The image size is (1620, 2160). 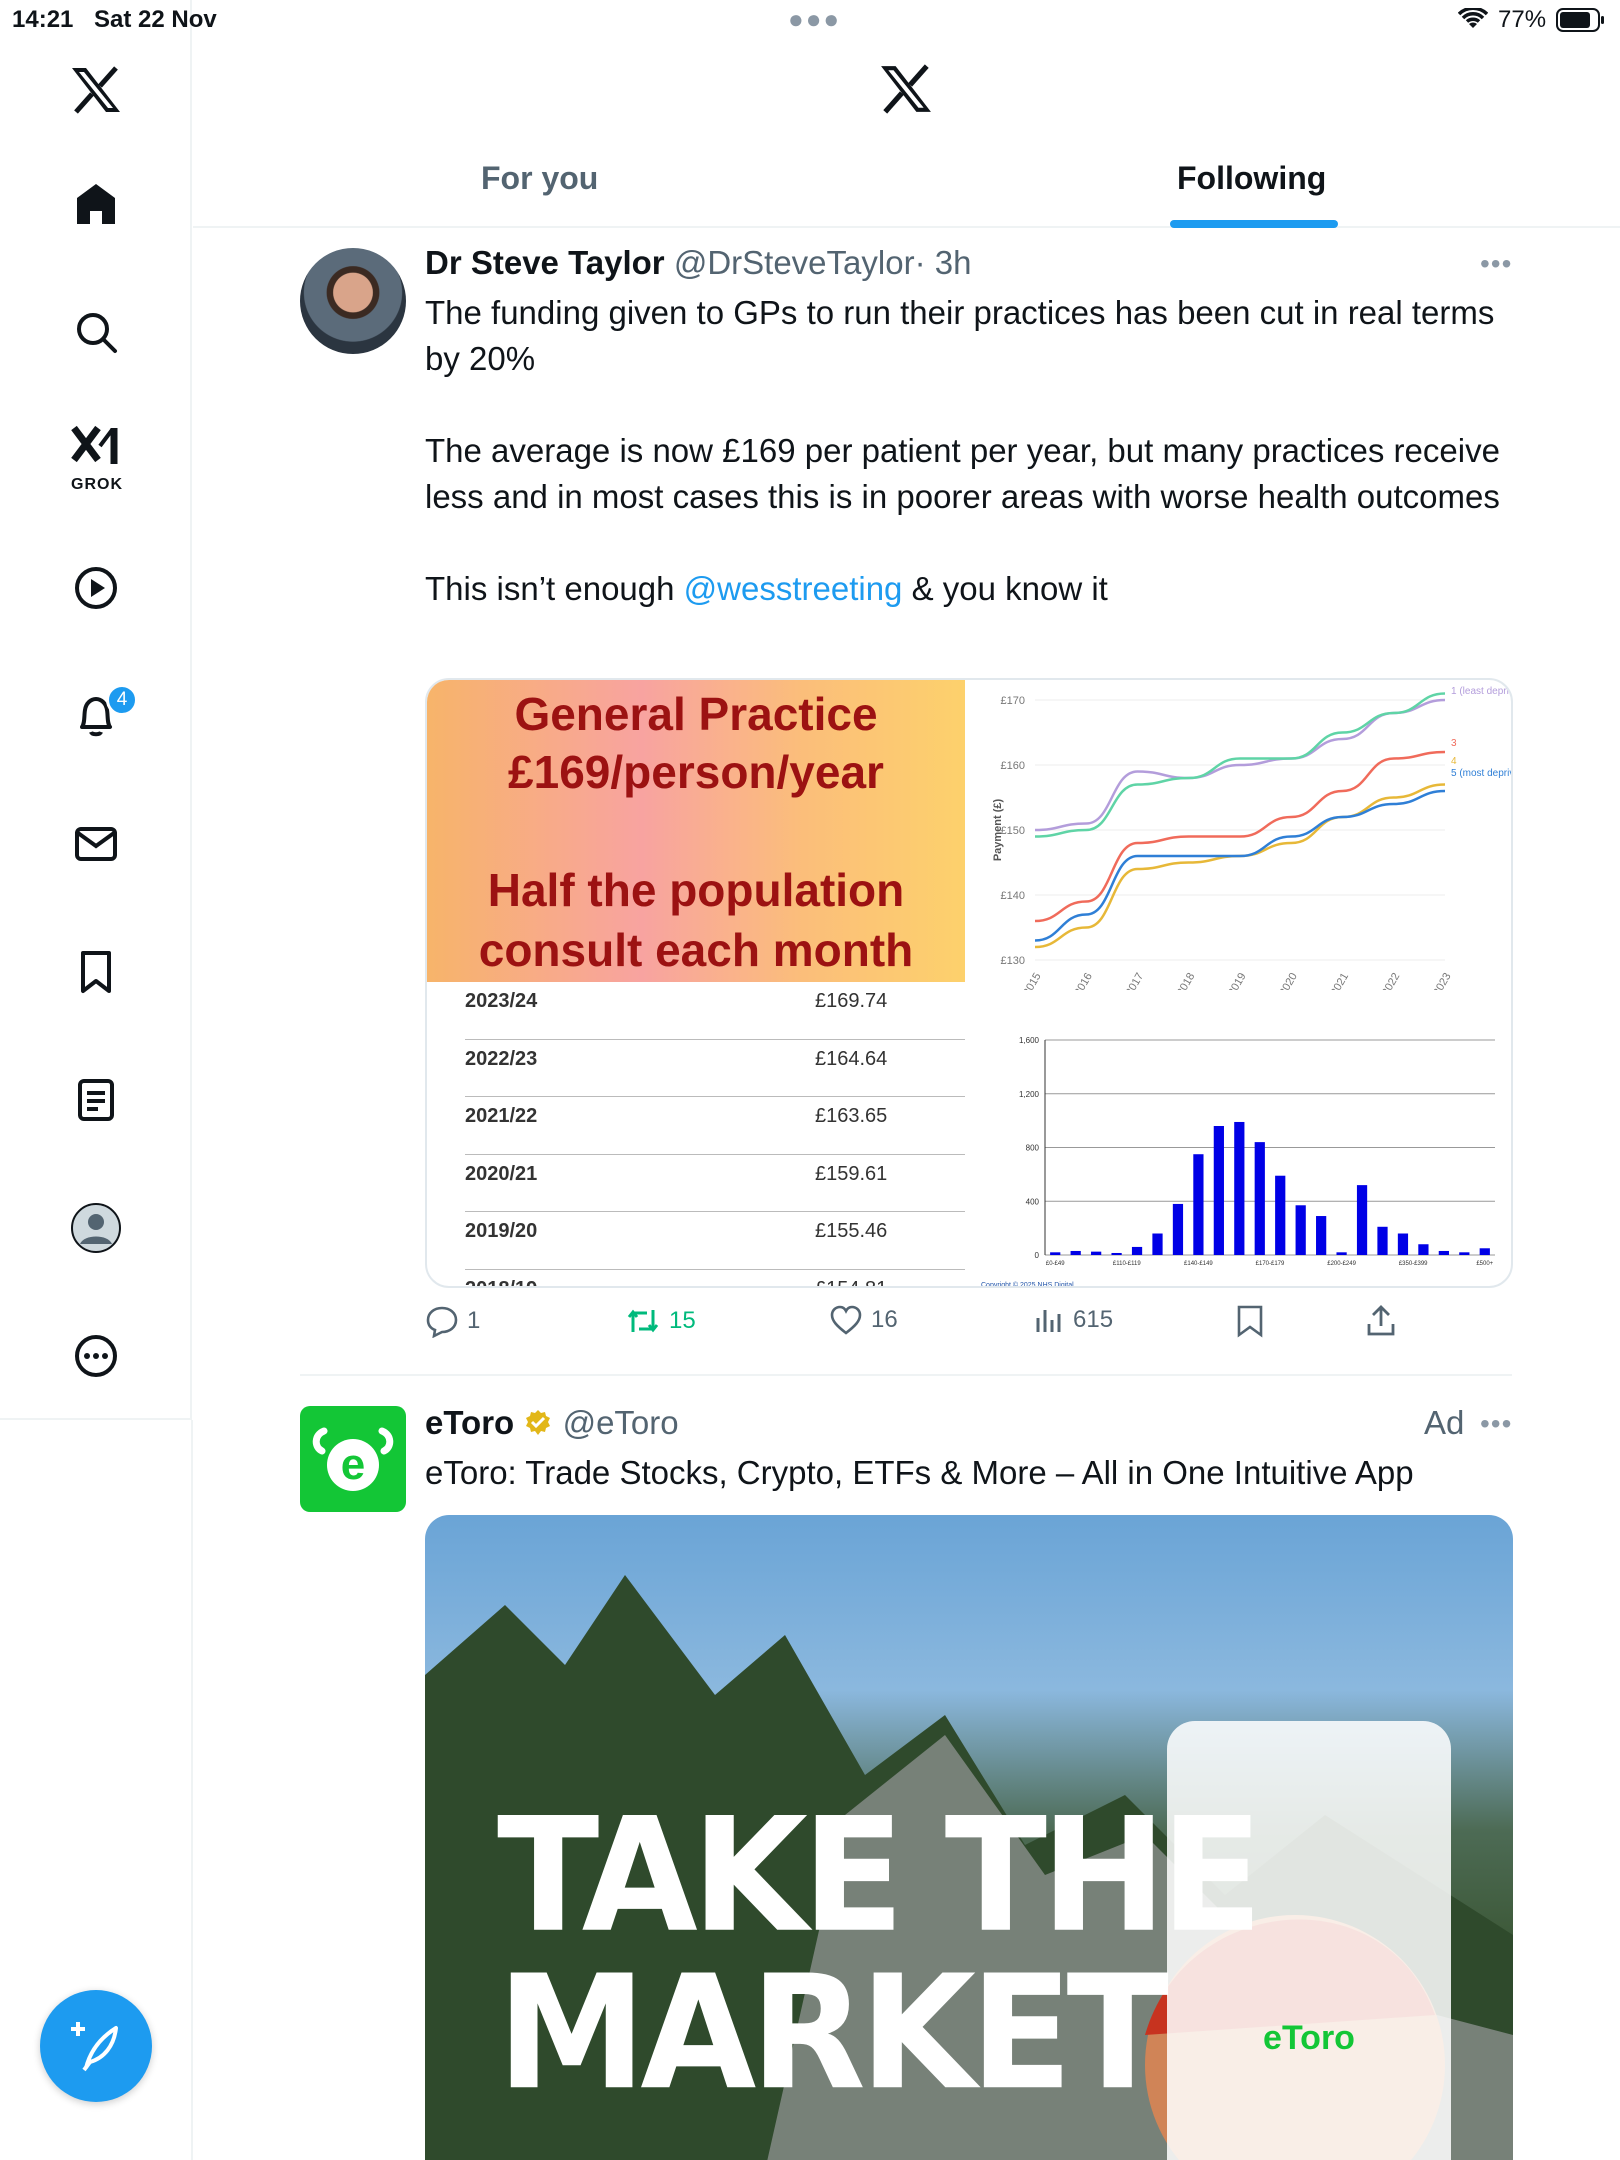 What do you see at coordinates (552, 1423) in the screenshot?
I see `ad-author-line: eToro @eToro` at bounding box center [552, 1423].